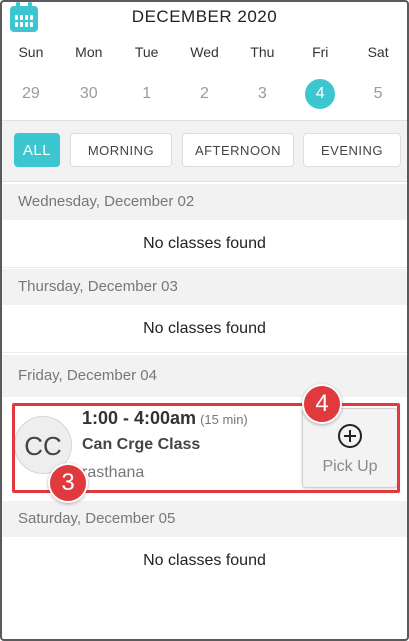 This screenshot has height=641, width=409. I want to click on weekday-label: Mon, so click(89, 52).